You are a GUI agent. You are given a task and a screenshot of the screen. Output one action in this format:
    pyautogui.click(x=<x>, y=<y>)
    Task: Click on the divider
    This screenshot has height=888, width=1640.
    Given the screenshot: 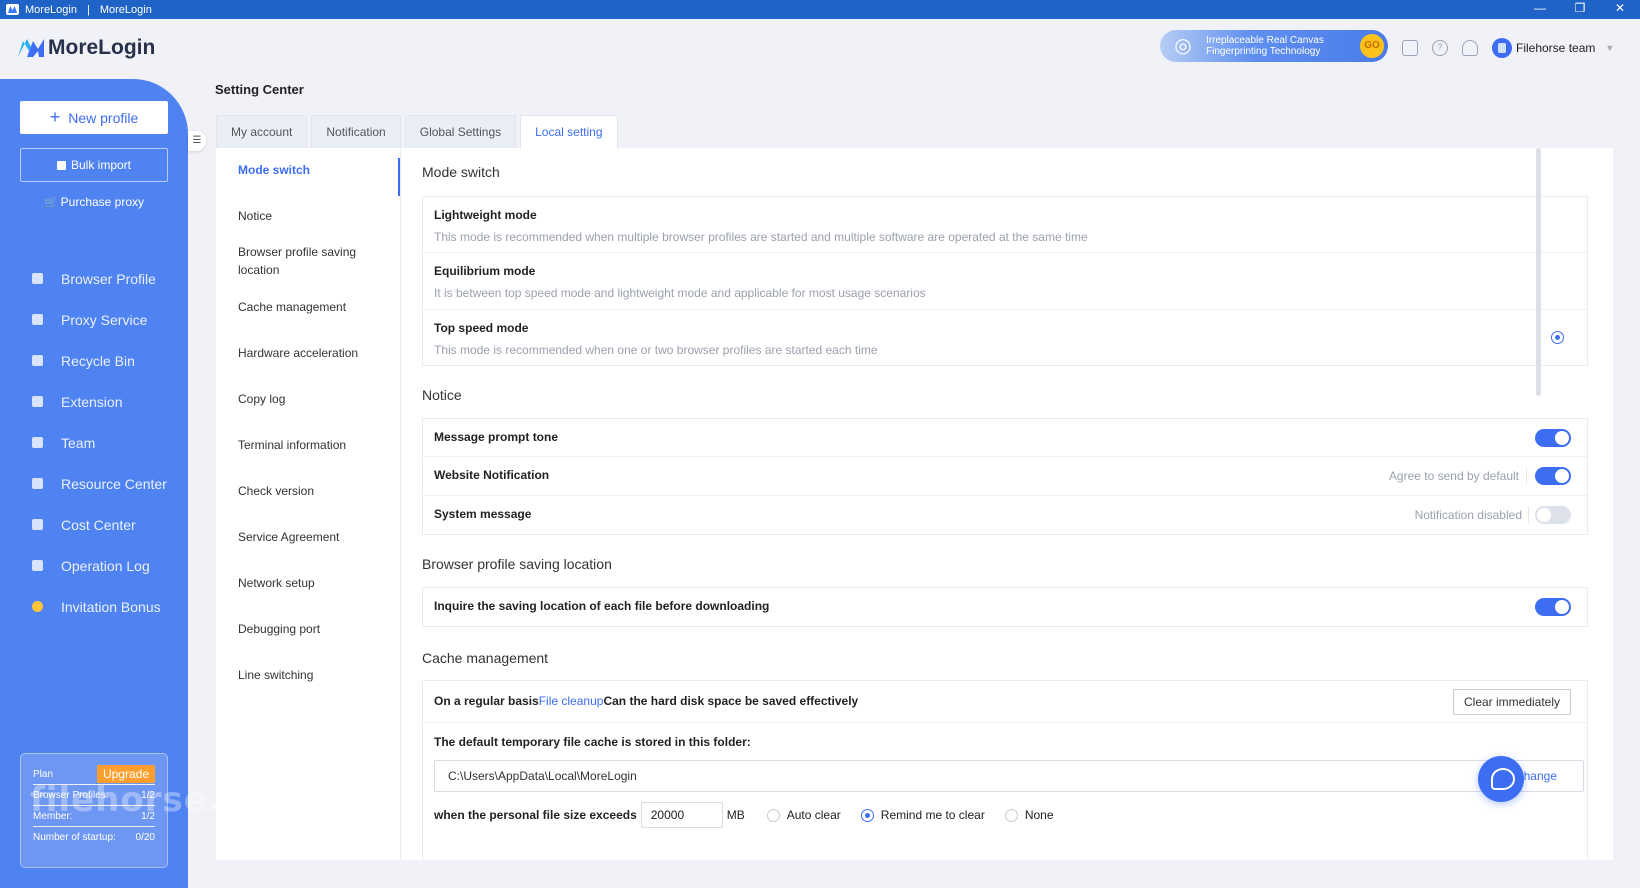 What is the action you would take?
    pyautogui.click(x=1526, y=476)
    